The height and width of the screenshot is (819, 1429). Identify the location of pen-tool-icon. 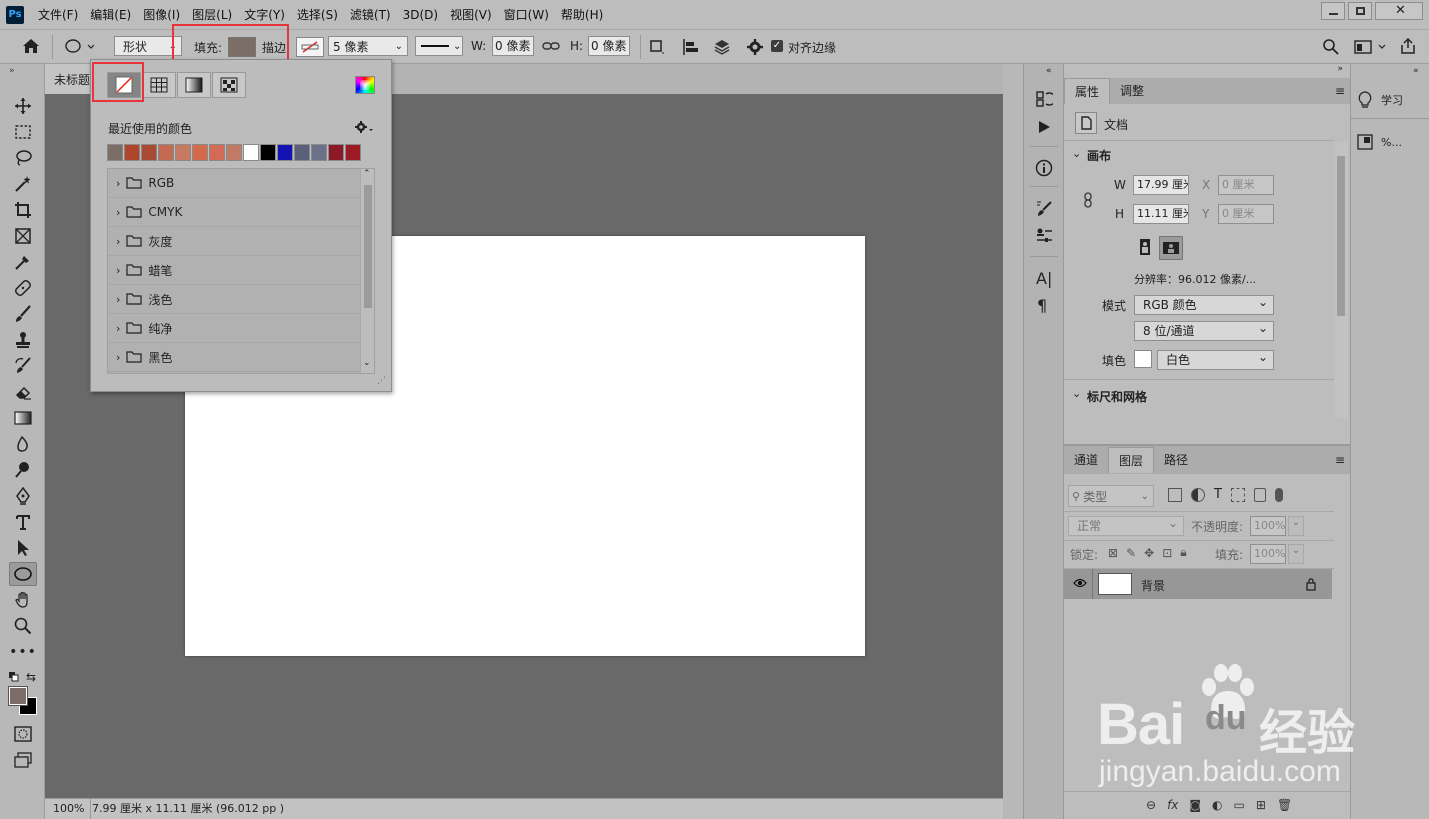
(23, 496).